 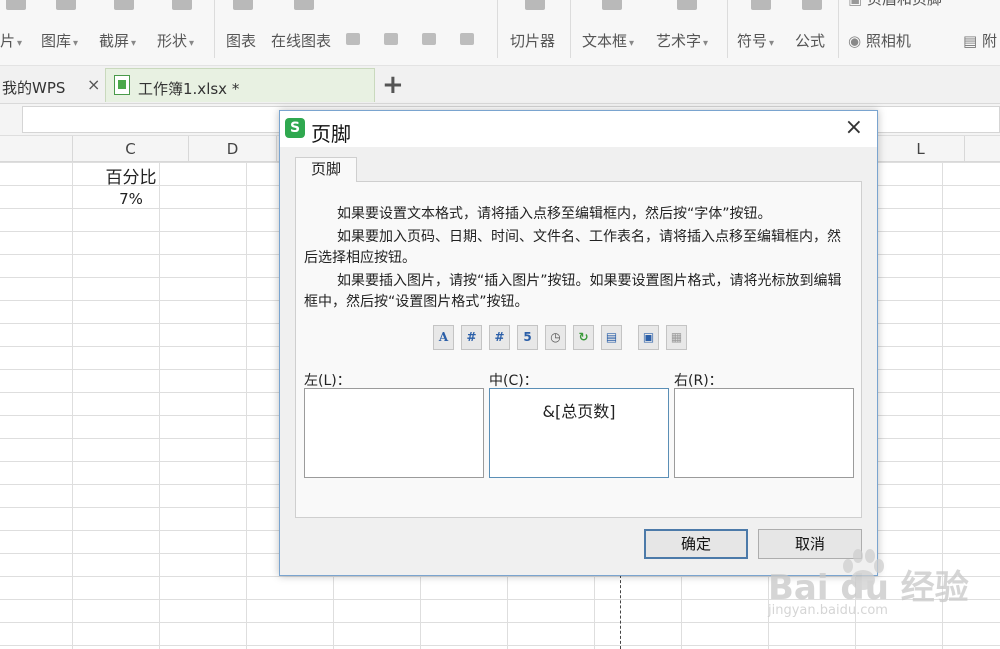 I want to click on ribbon-textbox-label: 文本框, so click(x=605, y=41).